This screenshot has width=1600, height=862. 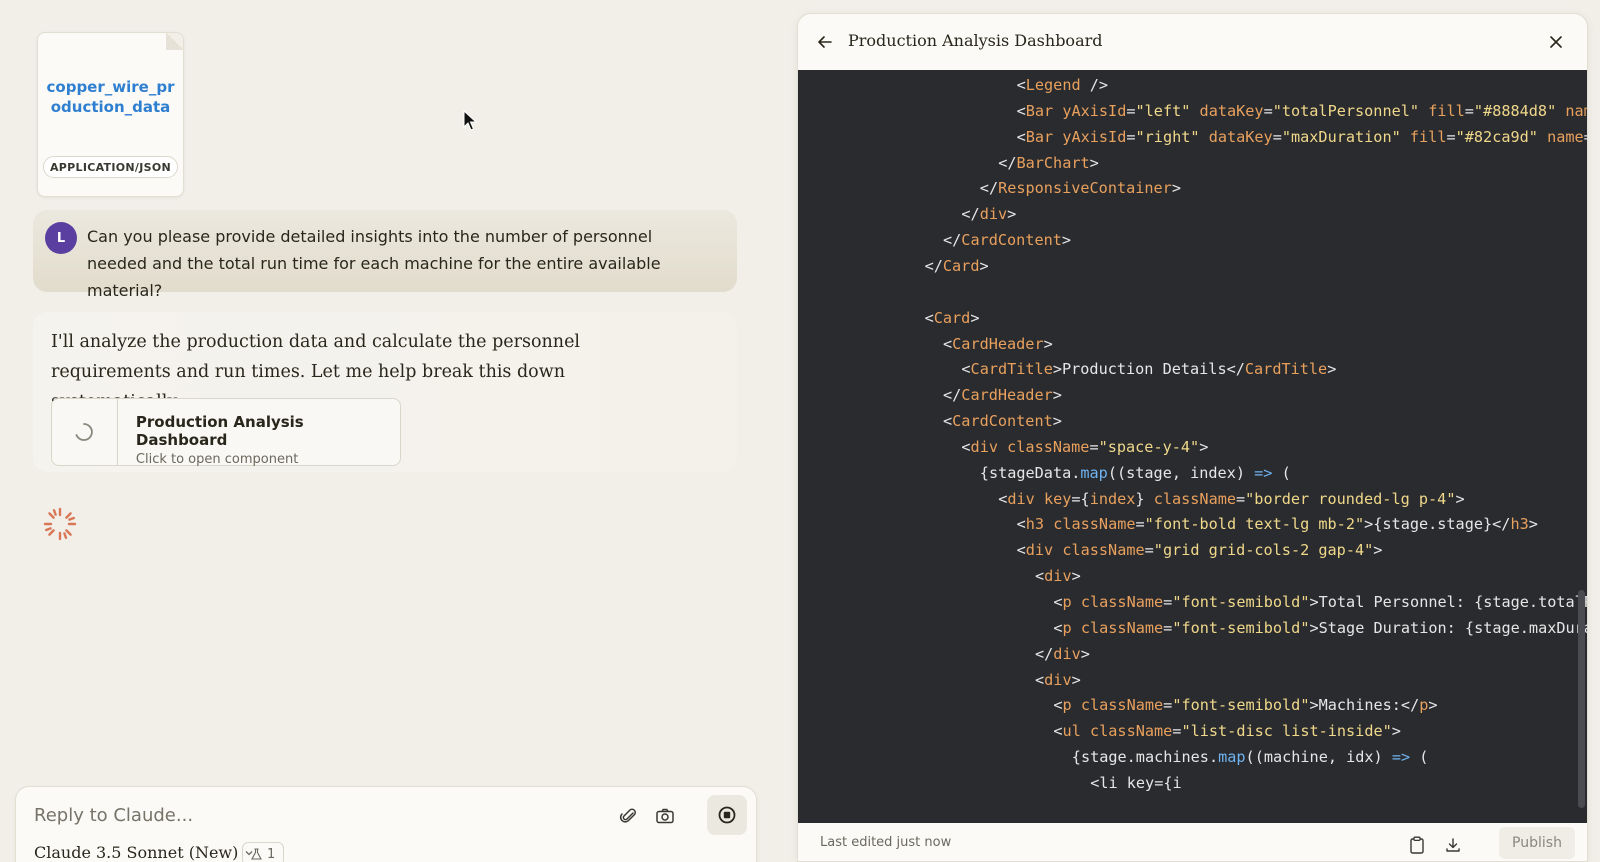 What do you see at coordinates (219, 431) in the screenshot?
I see `artifact-title: Production Analysis Dashboard` at bounding box center [219, 431].